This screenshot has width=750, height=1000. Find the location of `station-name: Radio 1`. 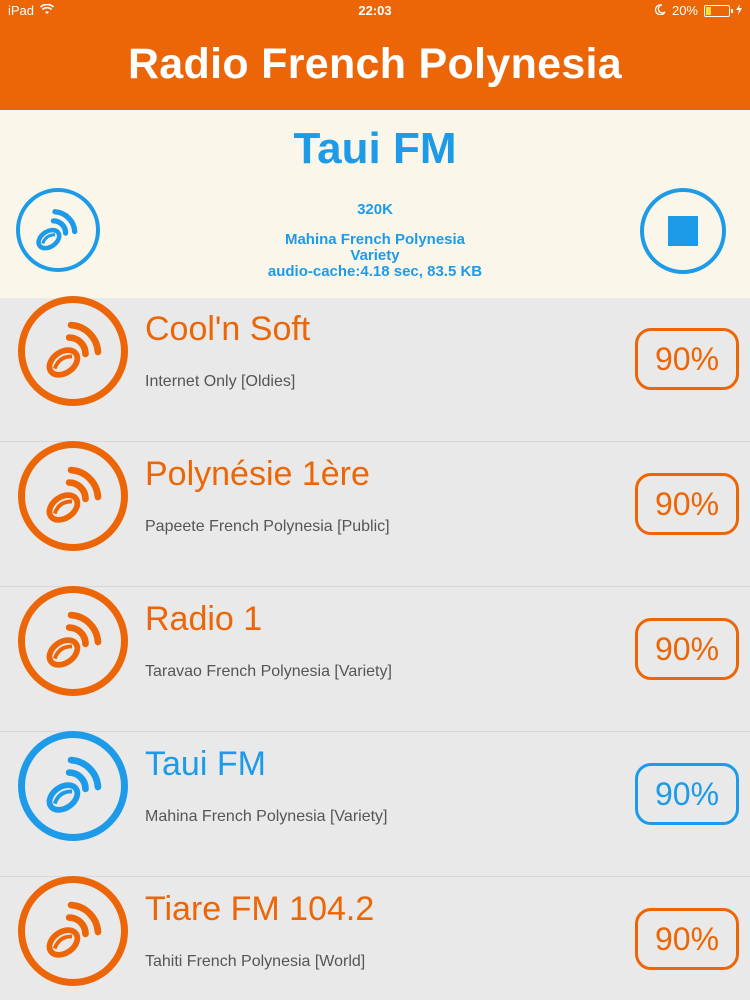

station-name: Radio 1 is located at coordinates (204, 619).